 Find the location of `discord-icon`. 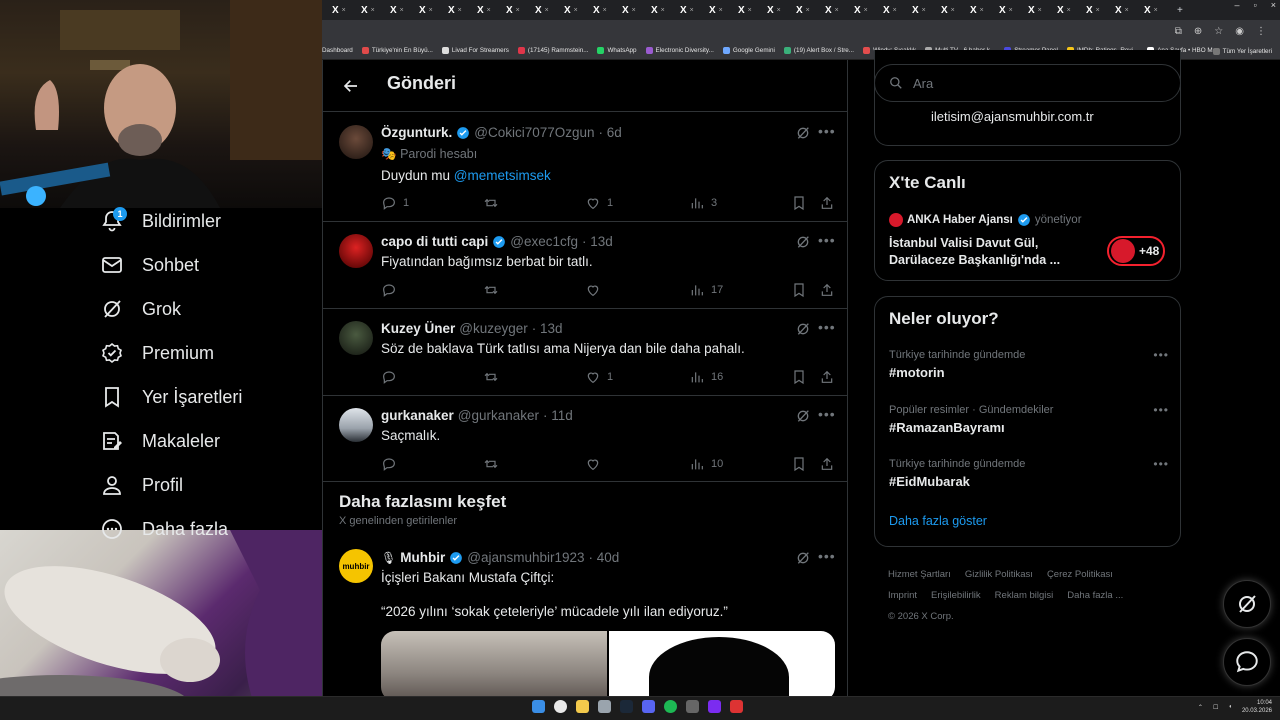

discord-icon is located at coordinates (648, 706).